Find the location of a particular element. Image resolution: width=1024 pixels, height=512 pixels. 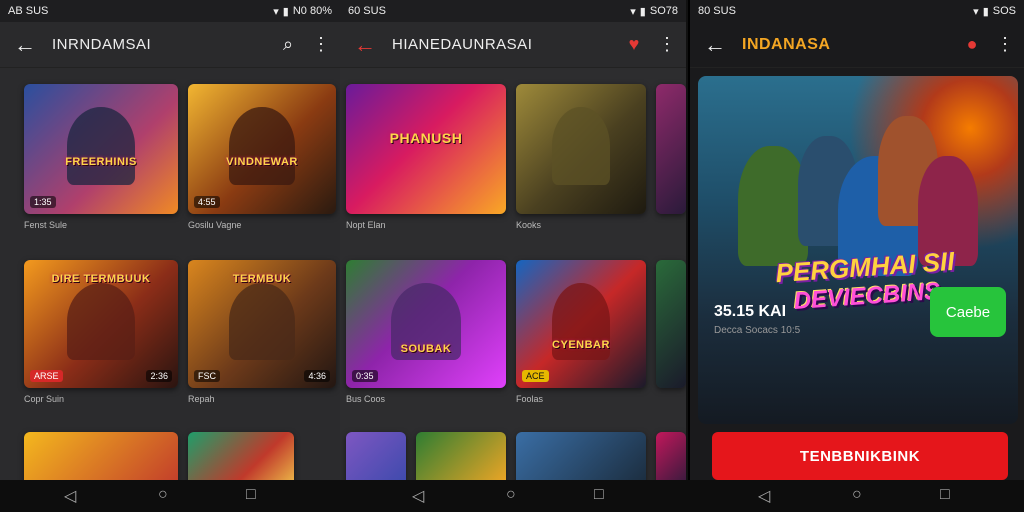

pin-icon: ● is located at coordinates (972, 44).